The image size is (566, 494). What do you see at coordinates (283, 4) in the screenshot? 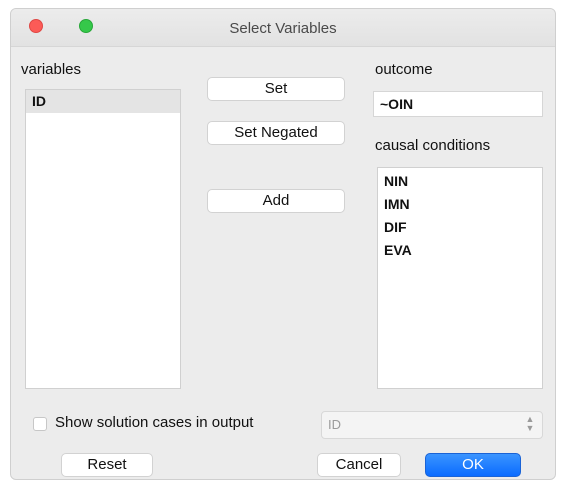
I see `background-strip` at bounding box center [283, 4].